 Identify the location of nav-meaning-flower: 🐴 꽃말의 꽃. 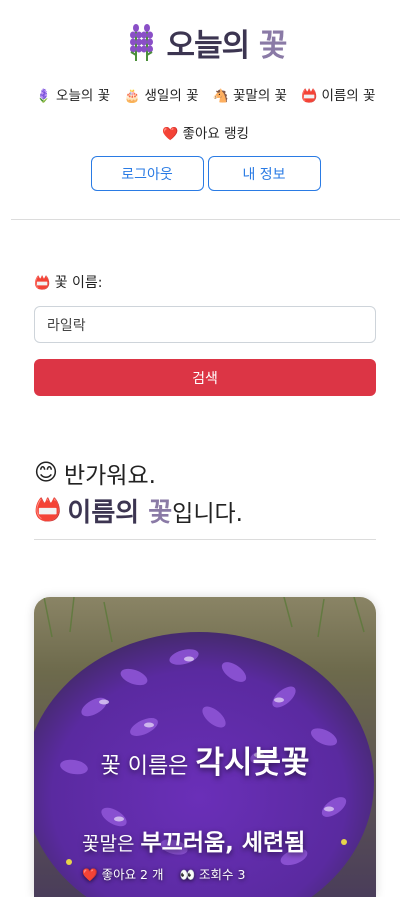
(250, 94).